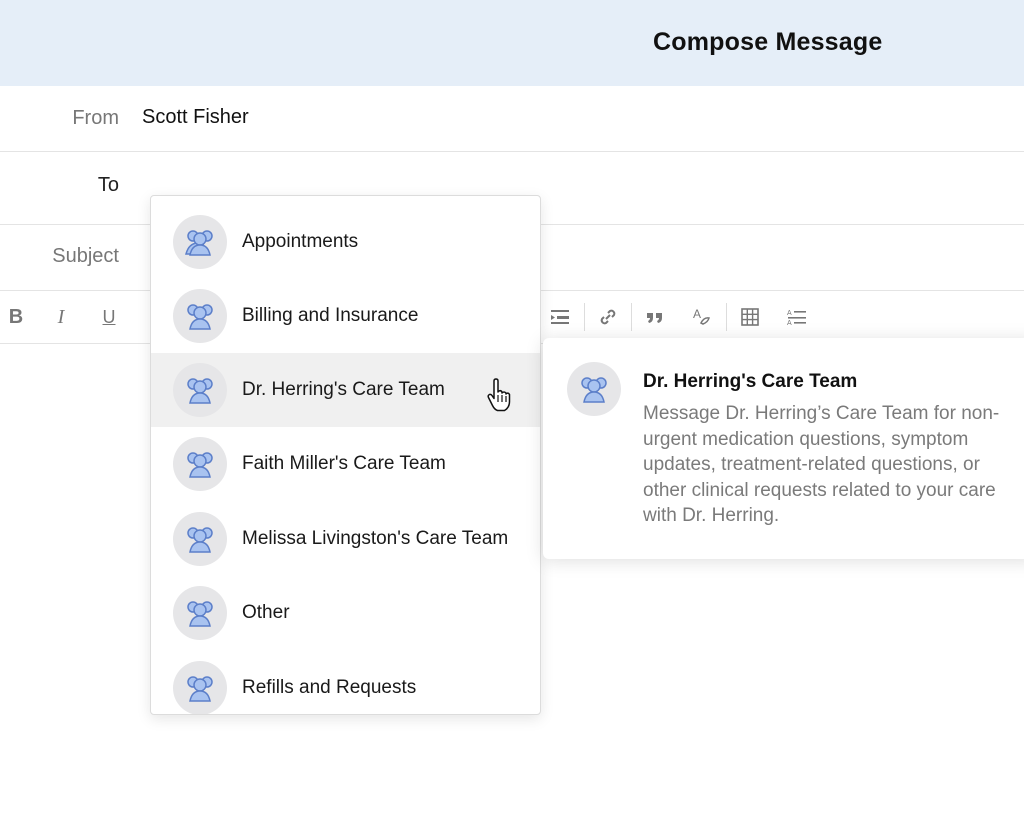 The width and height of the screenshot is (1024, 820). What do you see at coordinates (375, 538) in the screenshot?
I see `recipient-option-label: Melissa Livingston's Care Team` at bounding box center [375, 538].